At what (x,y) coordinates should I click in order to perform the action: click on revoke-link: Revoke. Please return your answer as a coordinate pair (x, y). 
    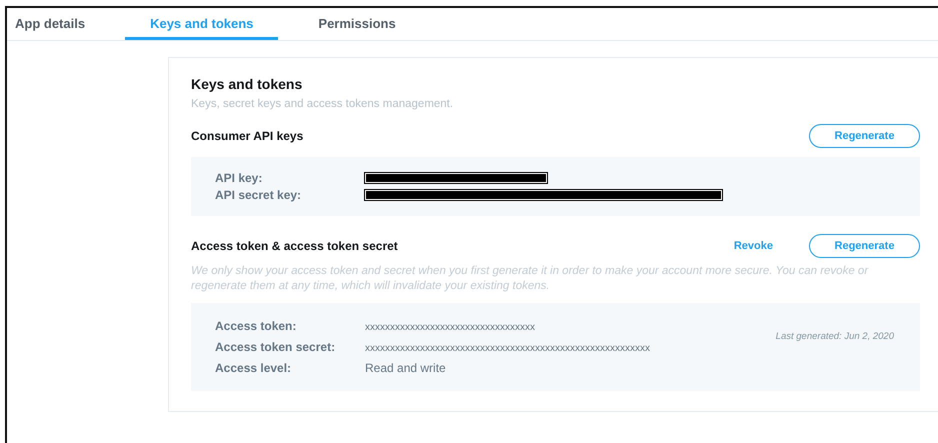
    Looking at the image, I should click on (753, 246).